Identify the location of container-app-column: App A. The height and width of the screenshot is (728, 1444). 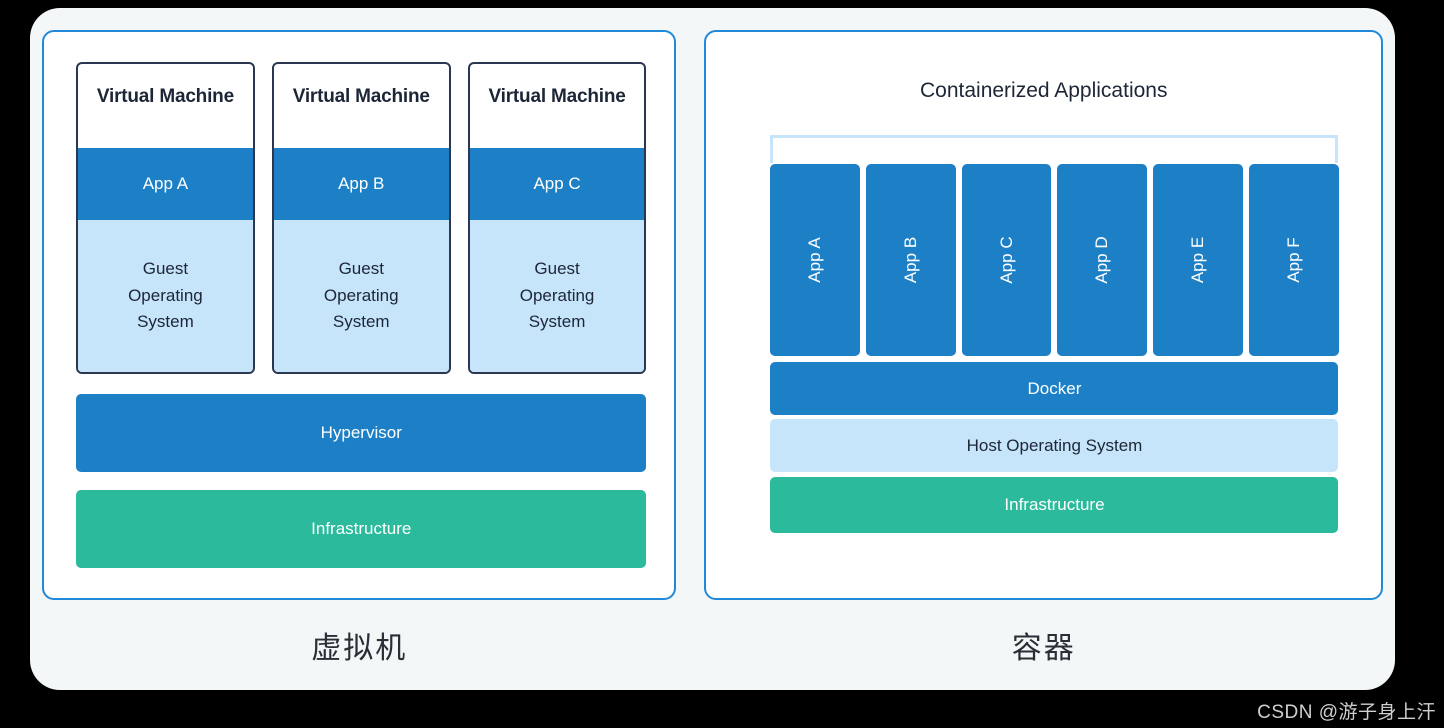
(815, 260).